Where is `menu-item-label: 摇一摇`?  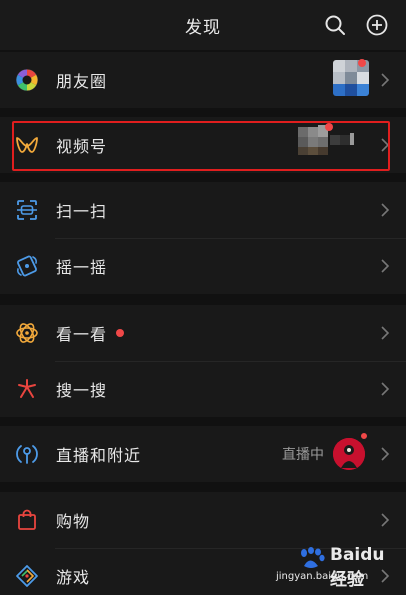
menu-item-label: 摇一摇 is located at coordinates (82, 267).